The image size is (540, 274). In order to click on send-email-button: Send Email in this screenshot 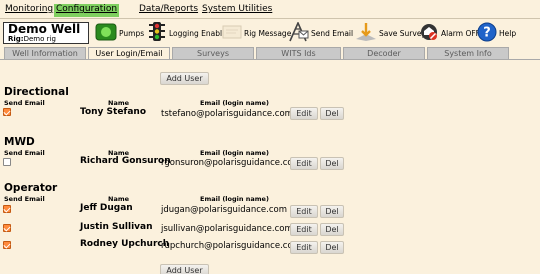, I will do `click(320, 32)`.